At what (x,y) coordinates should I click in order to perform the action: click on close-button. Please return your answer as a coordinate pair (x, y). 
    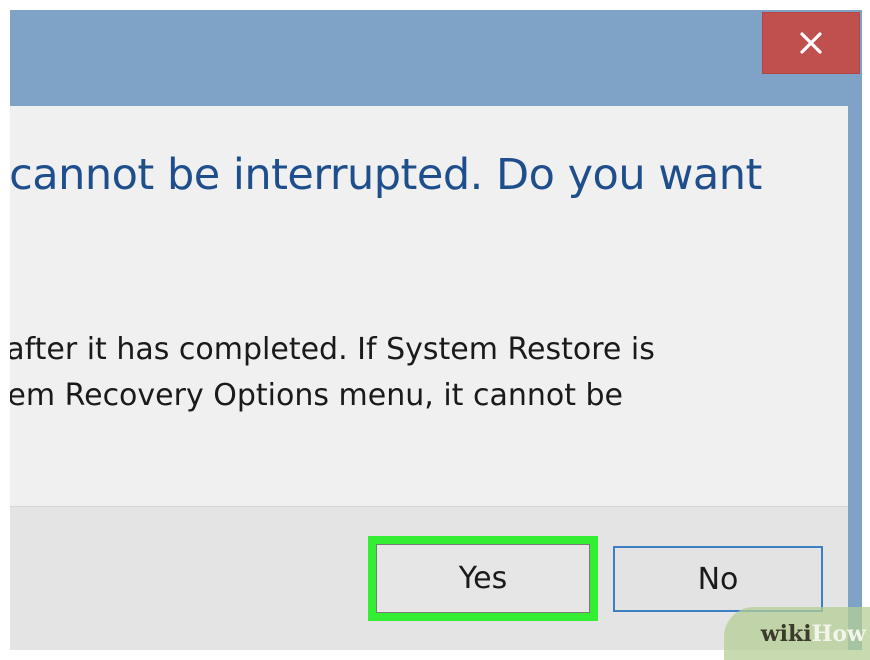
    Looking at the image, I should click on (811, 43).